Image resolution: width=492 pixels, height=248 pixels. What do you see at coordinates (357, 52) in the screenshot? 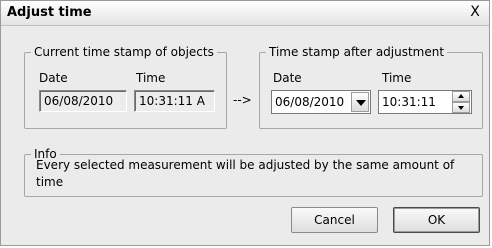
I see `adjusted-timestamp-legend: Time stamp after adjustment` at bounding box center [357, 52].